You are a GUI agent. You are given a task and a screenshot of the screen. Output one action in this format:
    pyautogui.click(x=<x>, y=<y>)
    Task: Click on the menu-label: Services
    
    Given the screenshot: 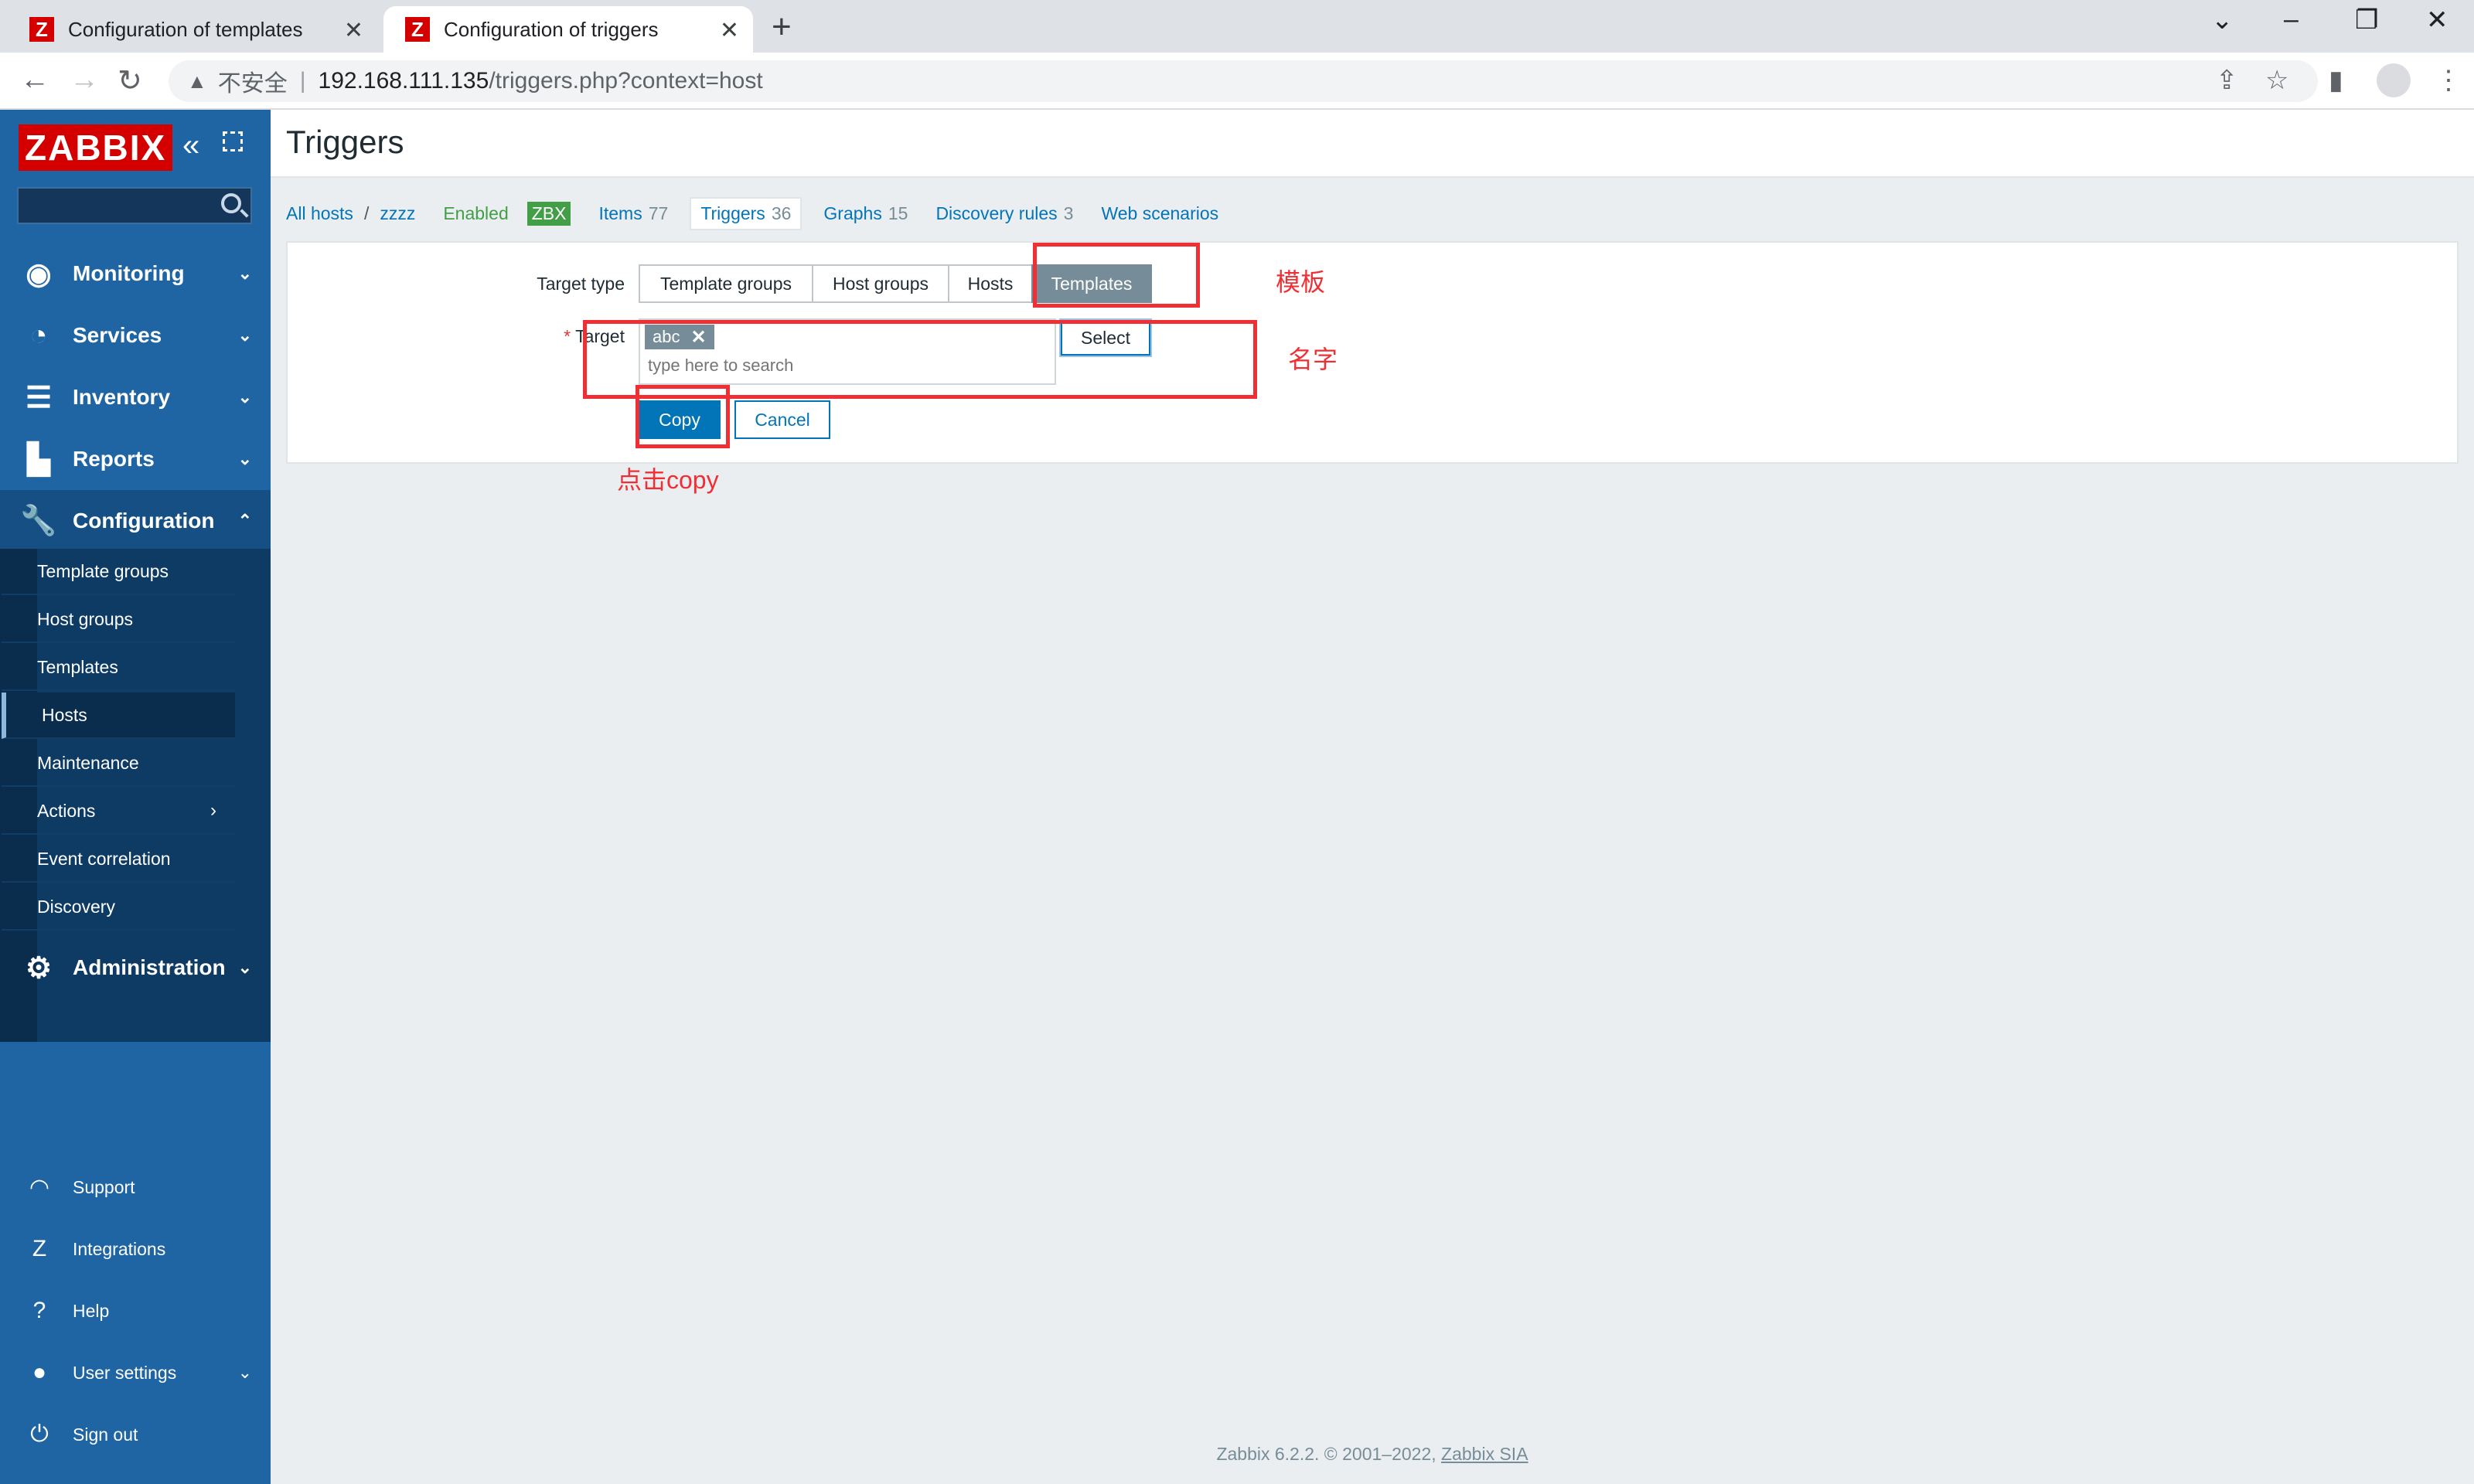 What is the action you would take?
    pyautogui.click(x=117, y=335)
    